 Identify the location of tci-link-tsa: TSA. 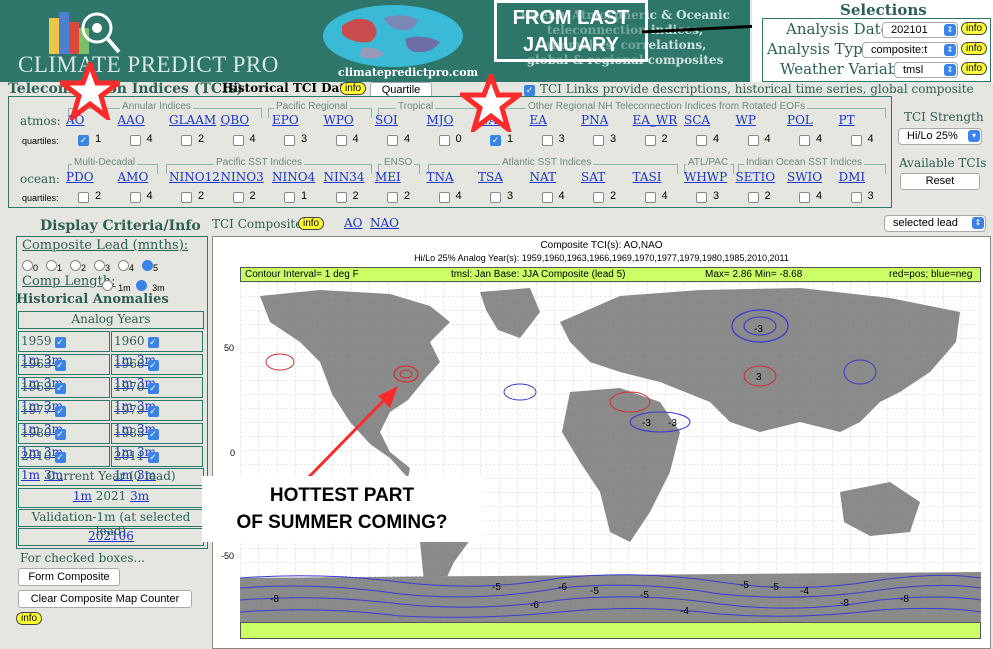
(490, 177).